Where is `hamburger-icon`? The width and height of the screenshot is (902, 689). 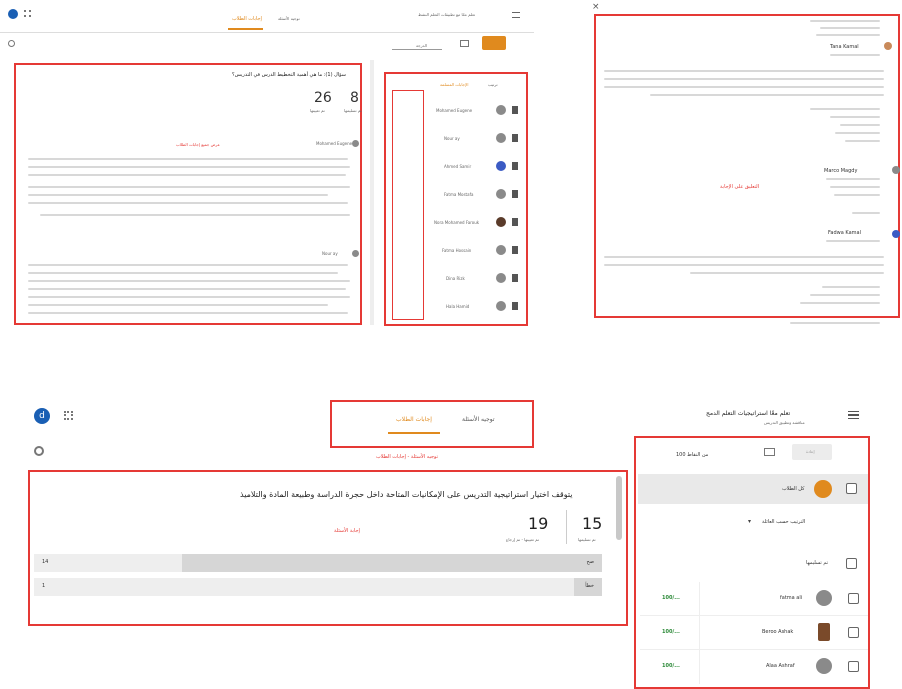
hamburger-icon is located at coordinates (516, 15).